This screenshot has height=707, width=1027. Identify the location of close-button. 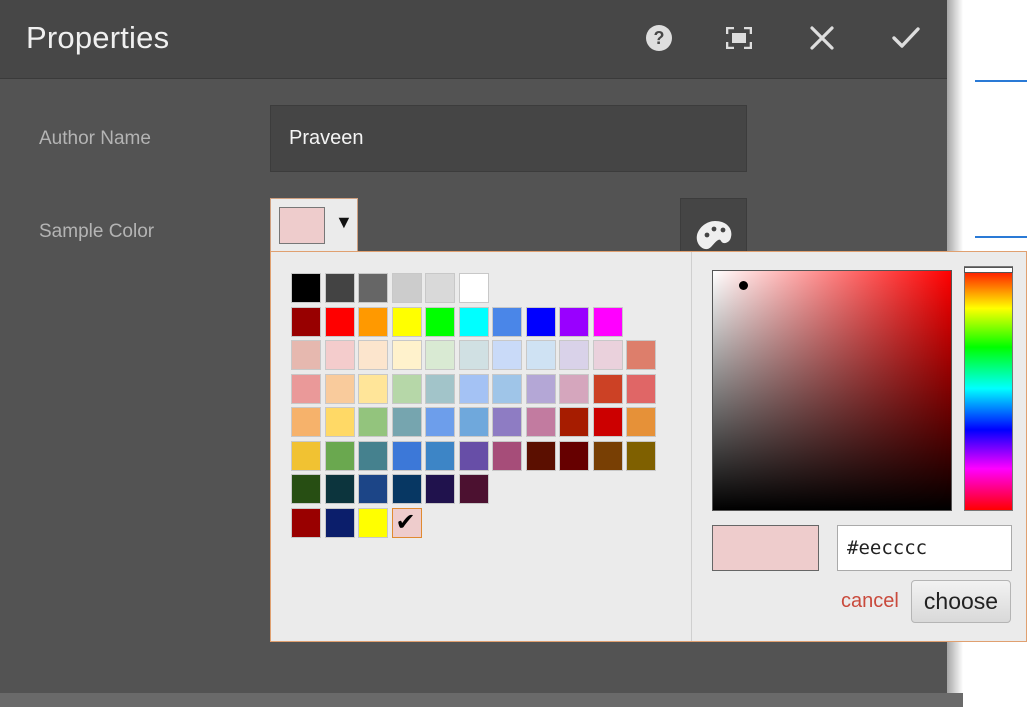
(822, 40).